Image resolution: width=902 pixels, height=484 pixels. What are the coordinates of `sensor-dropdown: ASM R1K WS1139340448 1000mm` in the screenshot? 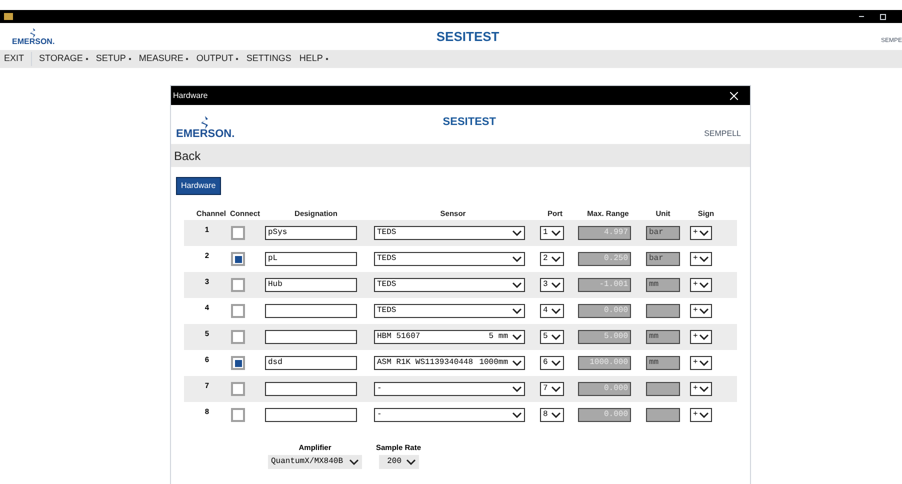 It's located at (449, 363).